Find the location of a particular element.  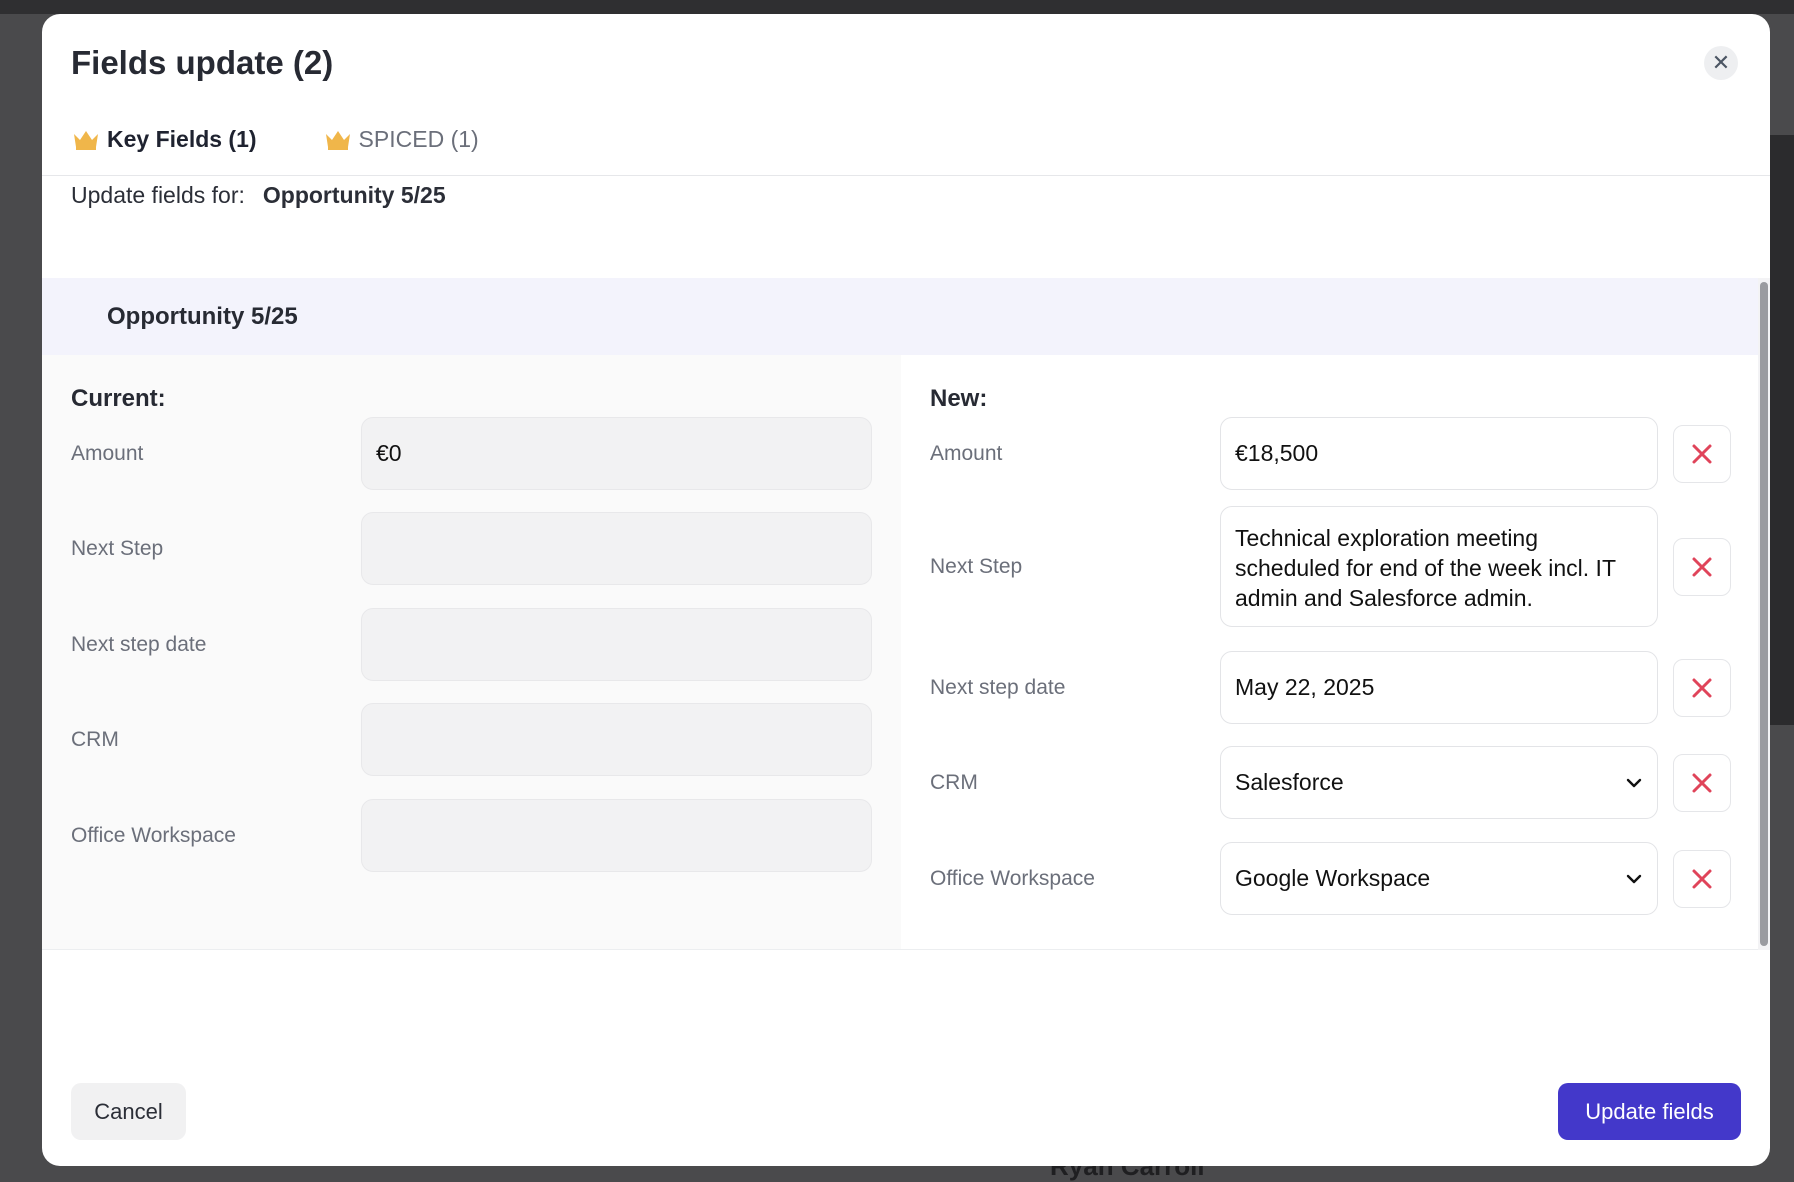

current-row-amount: Amount €0 is located at coordinates (471, 453).